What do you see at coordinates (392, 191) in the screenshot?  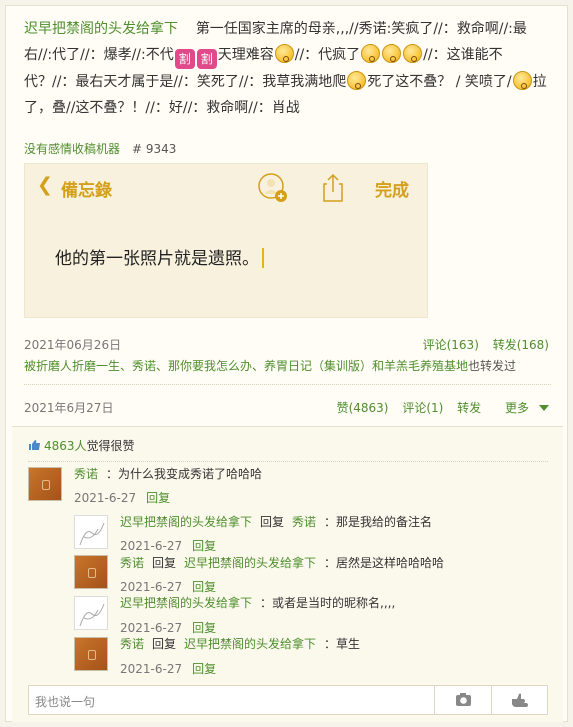 I see `note-done-label: 完成` at bounding box center [392, 191].